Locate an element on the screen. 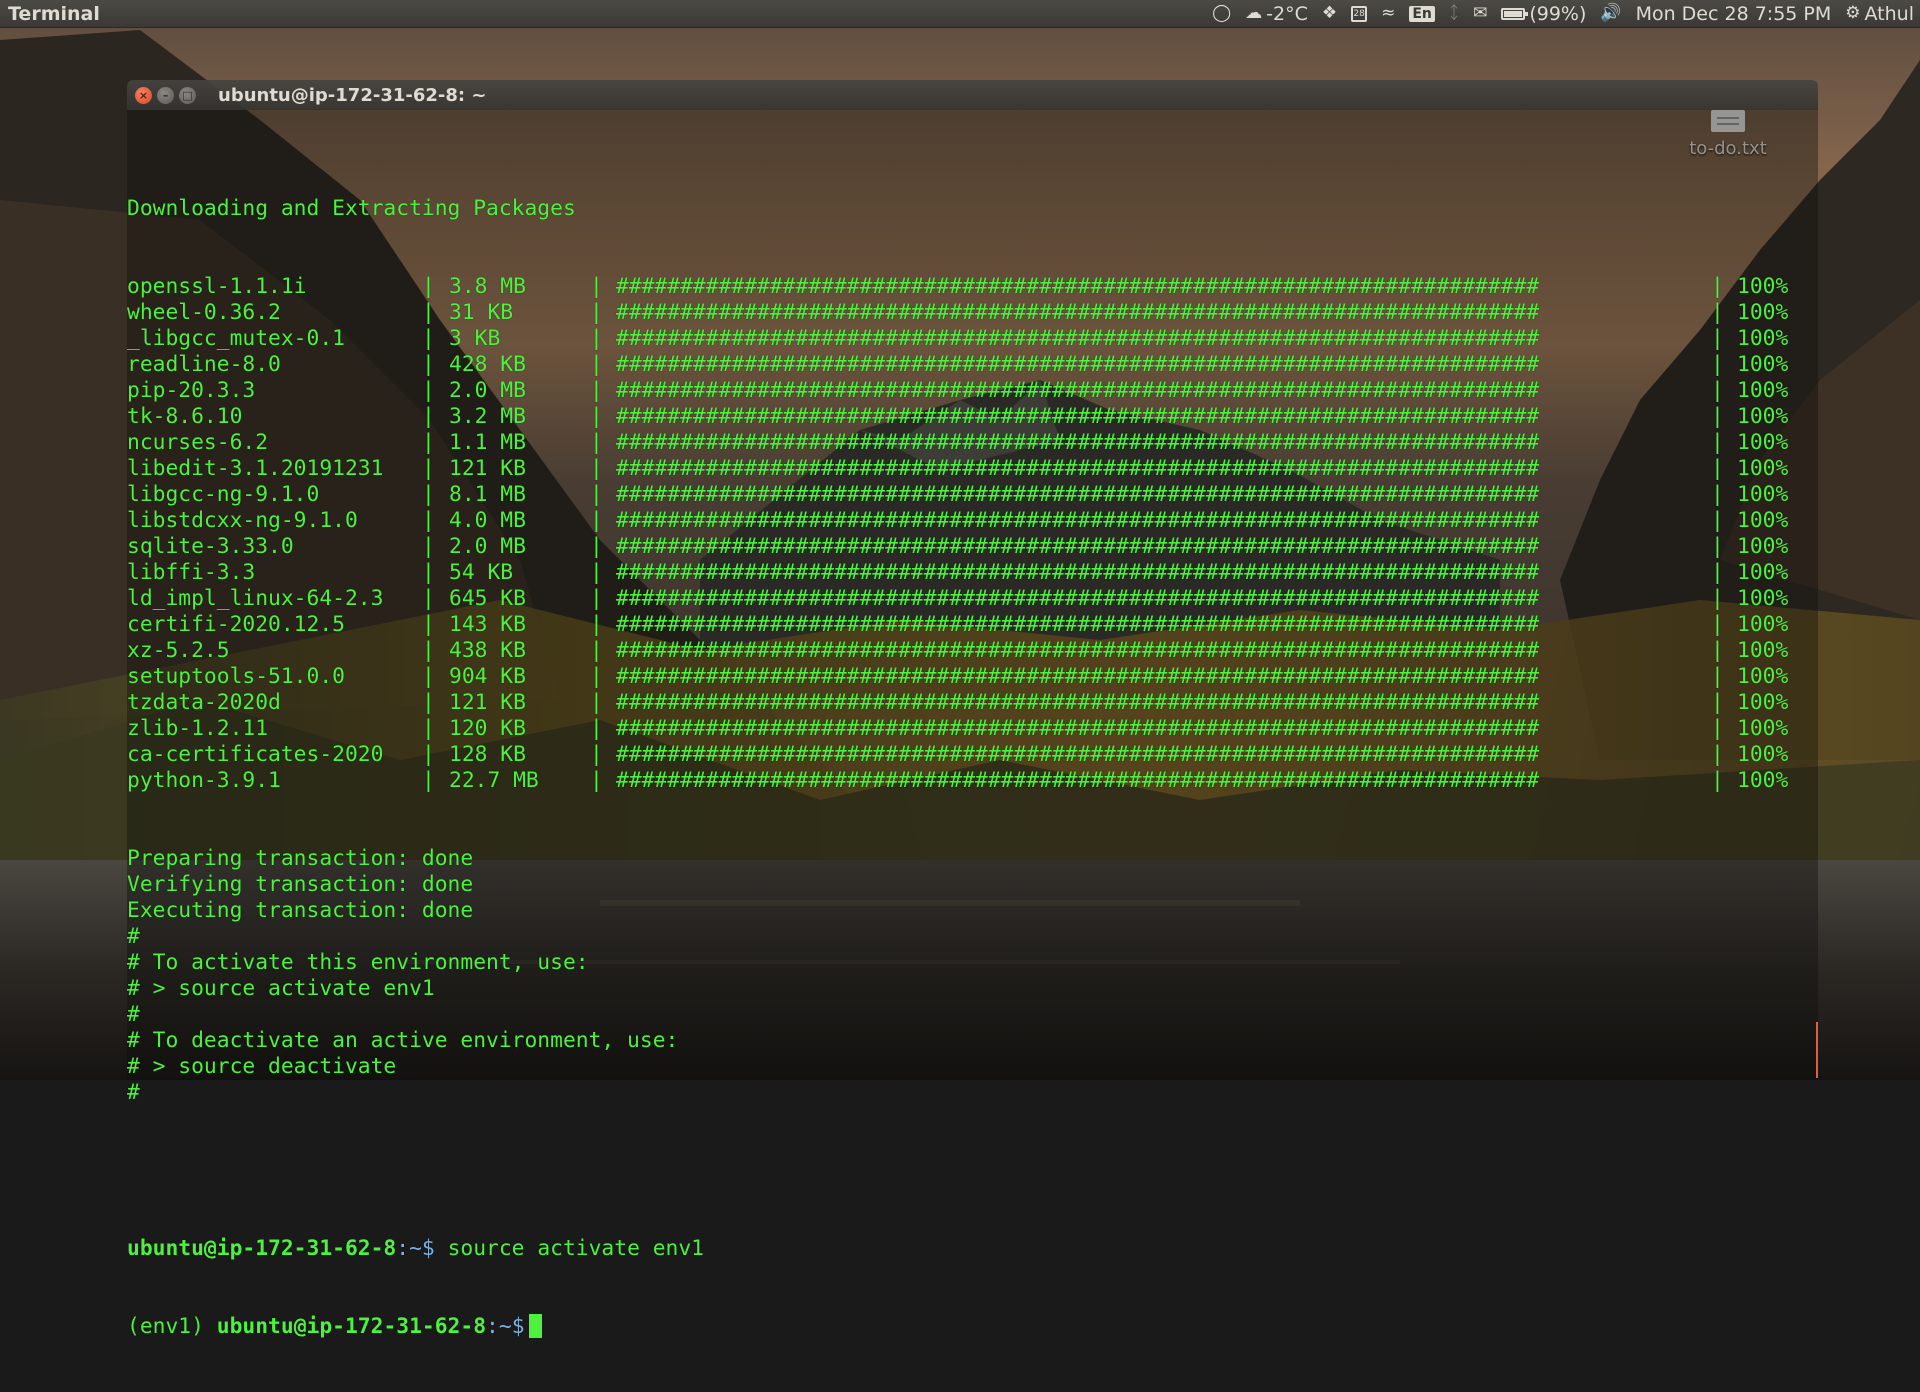 The image size is (1920, 1392). weather-icon: ☁ is located at coordinates (1254, 13).